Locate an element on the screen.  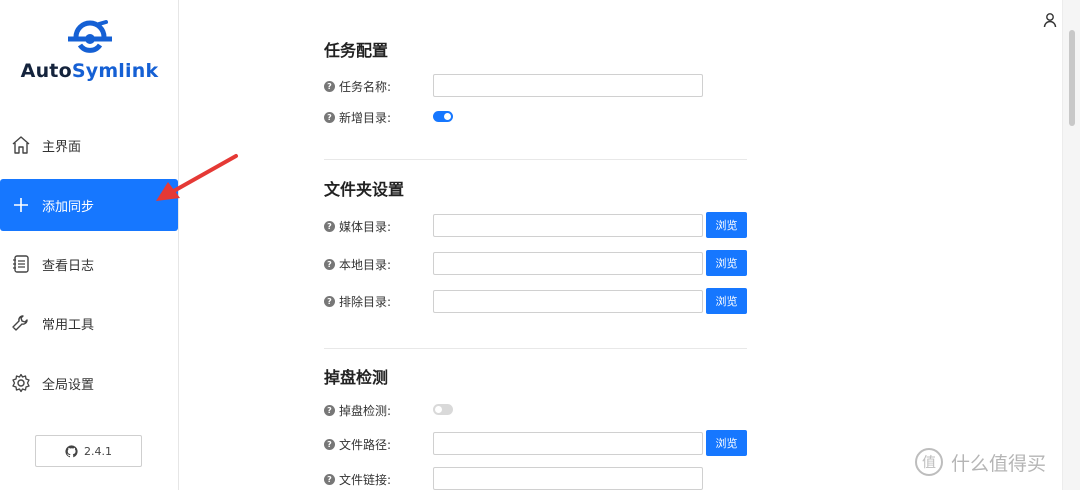
task-name-input is located at coordinates (568, 85).